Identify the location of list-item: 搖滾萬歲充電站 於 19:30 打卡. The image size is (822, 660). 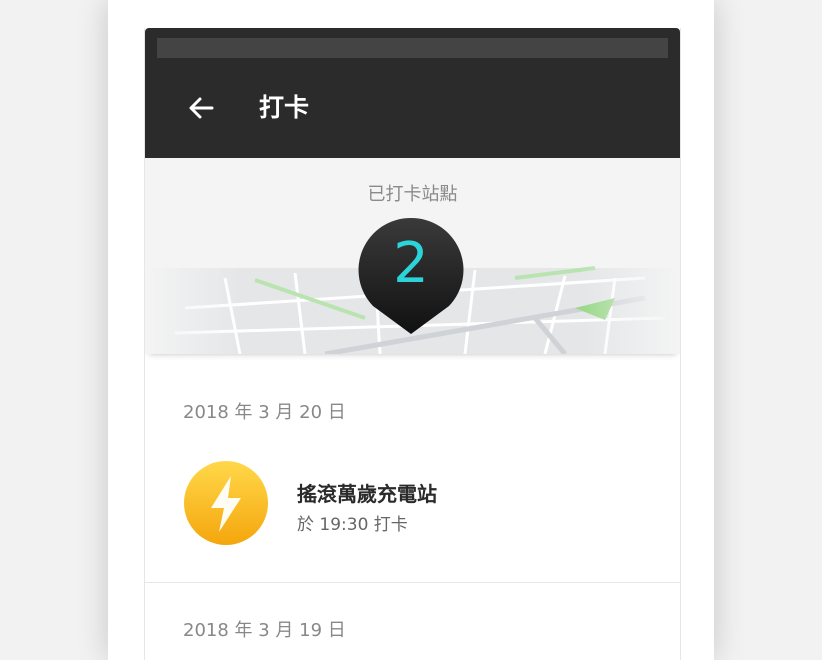
(423, 504).